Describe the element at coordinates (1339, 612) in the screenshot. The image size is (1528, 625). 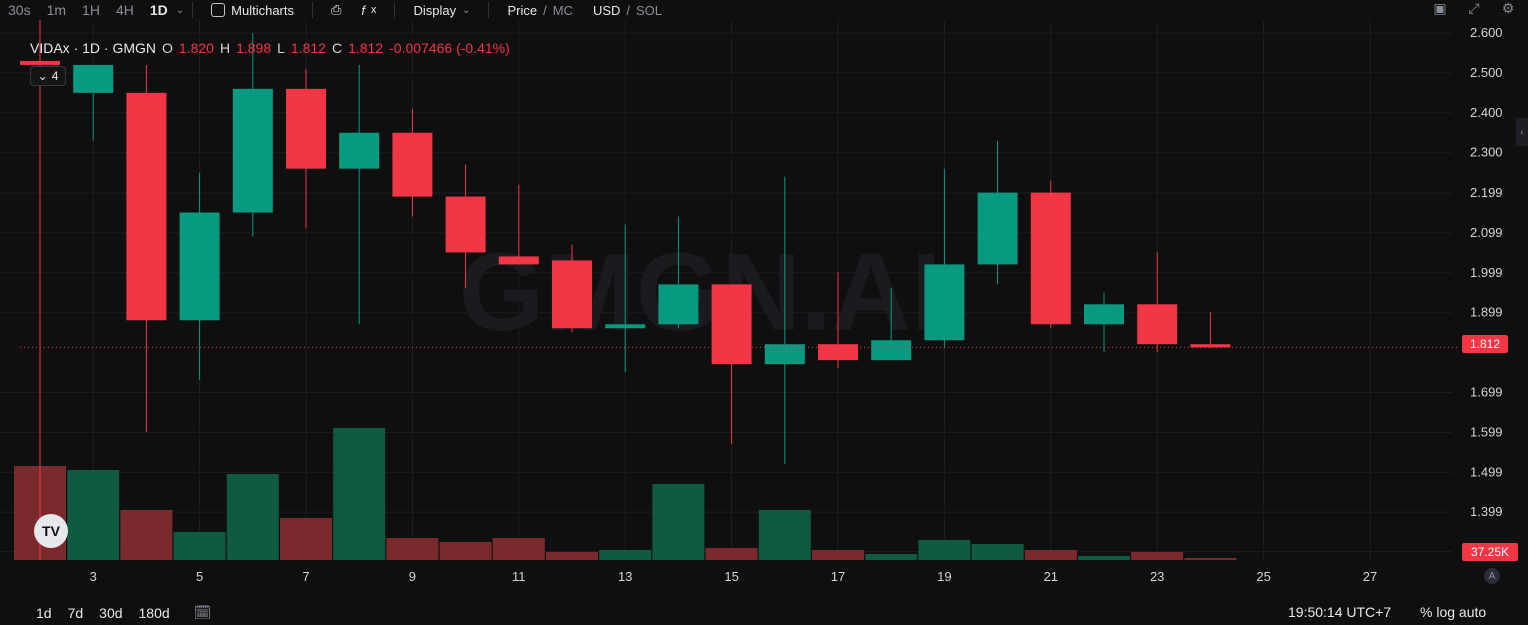
I see `utc-clock: 19:50:14 UTC+7` at that location.